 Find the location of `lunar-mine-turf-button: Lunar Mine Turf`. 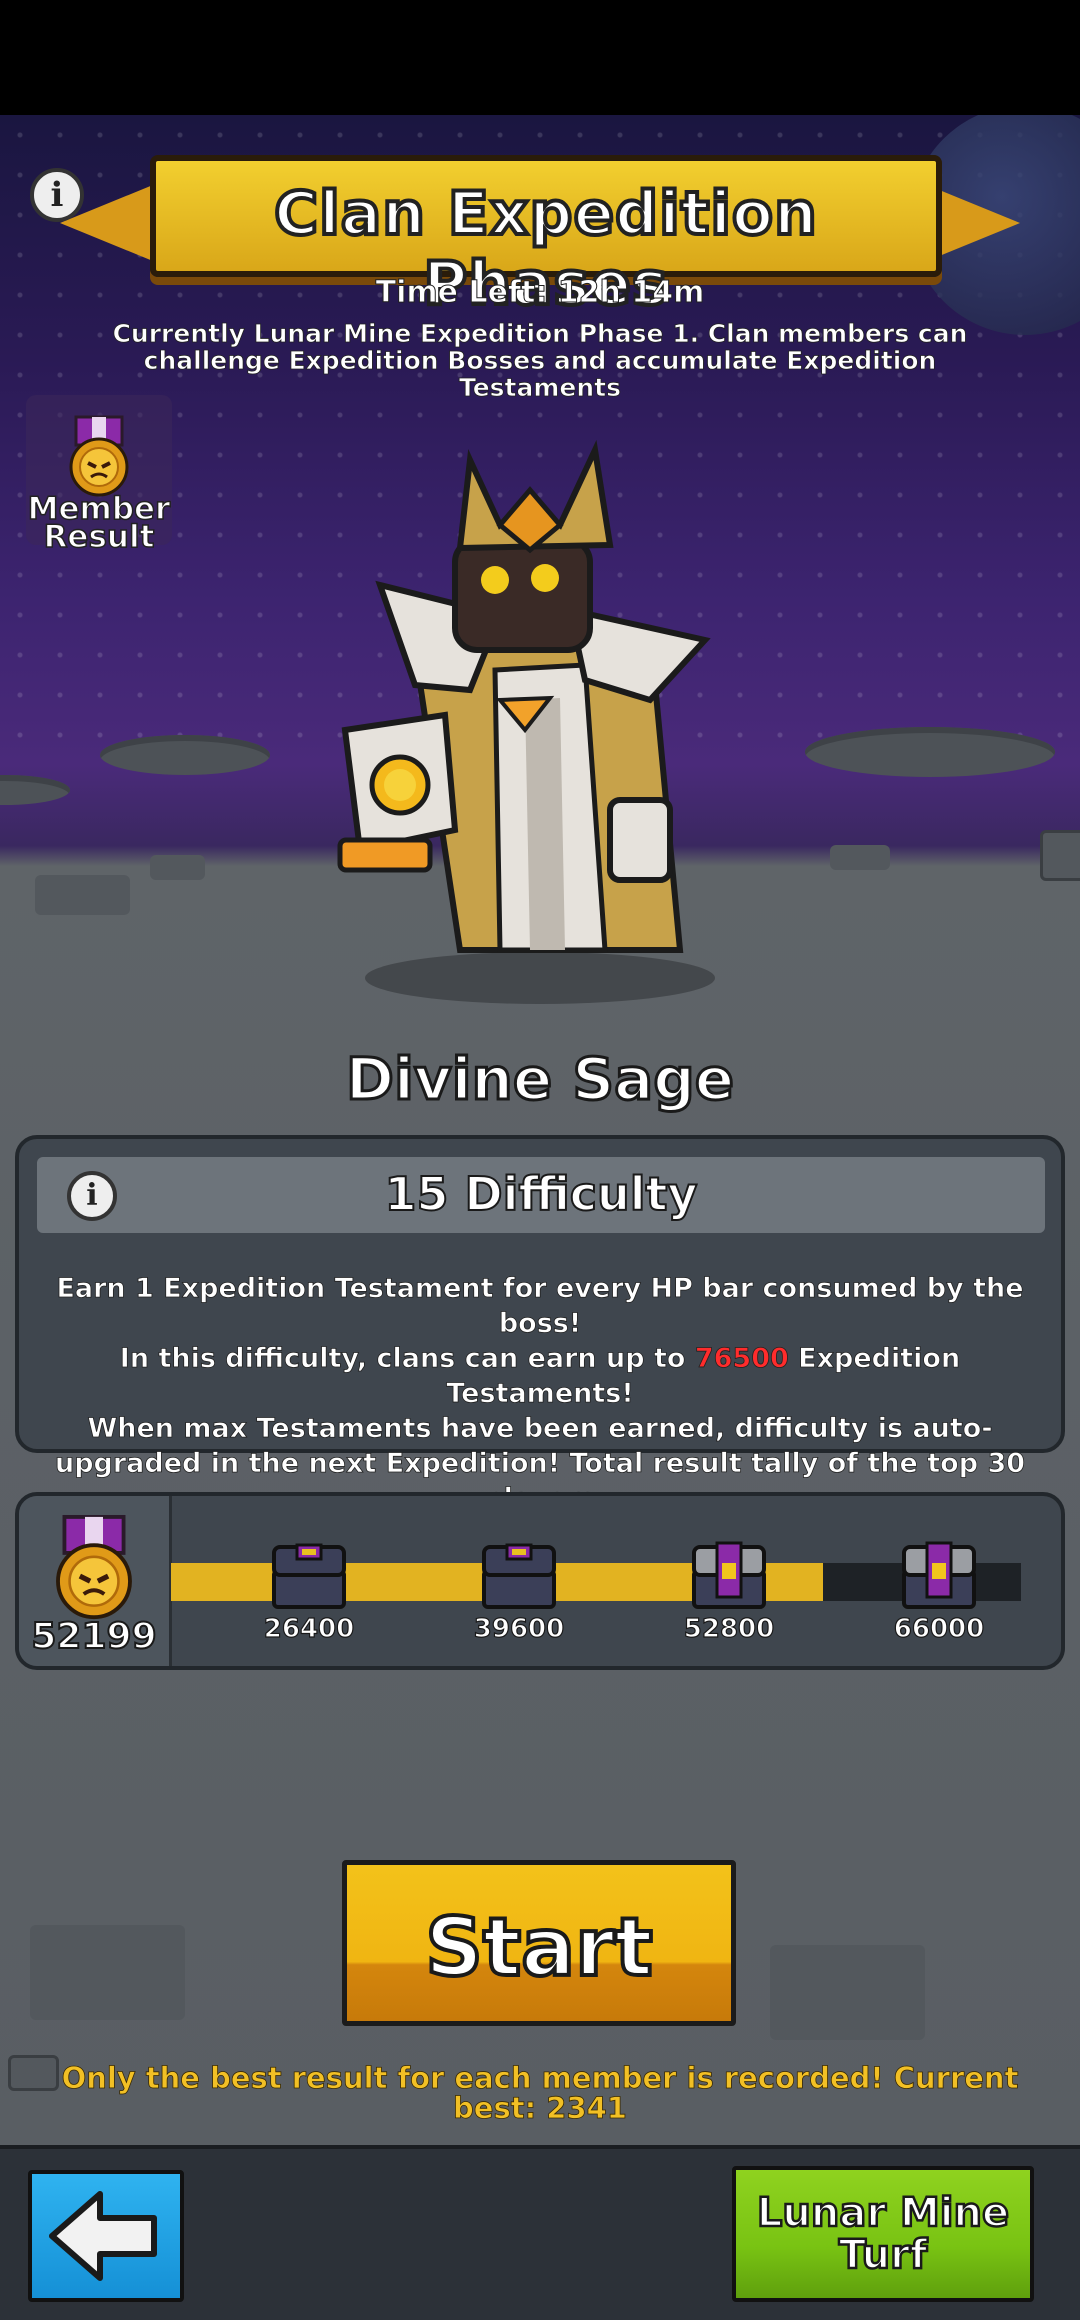

lunar-mine-turf-button: Lunar Mine Turf is located at coordinates (883, 2234).